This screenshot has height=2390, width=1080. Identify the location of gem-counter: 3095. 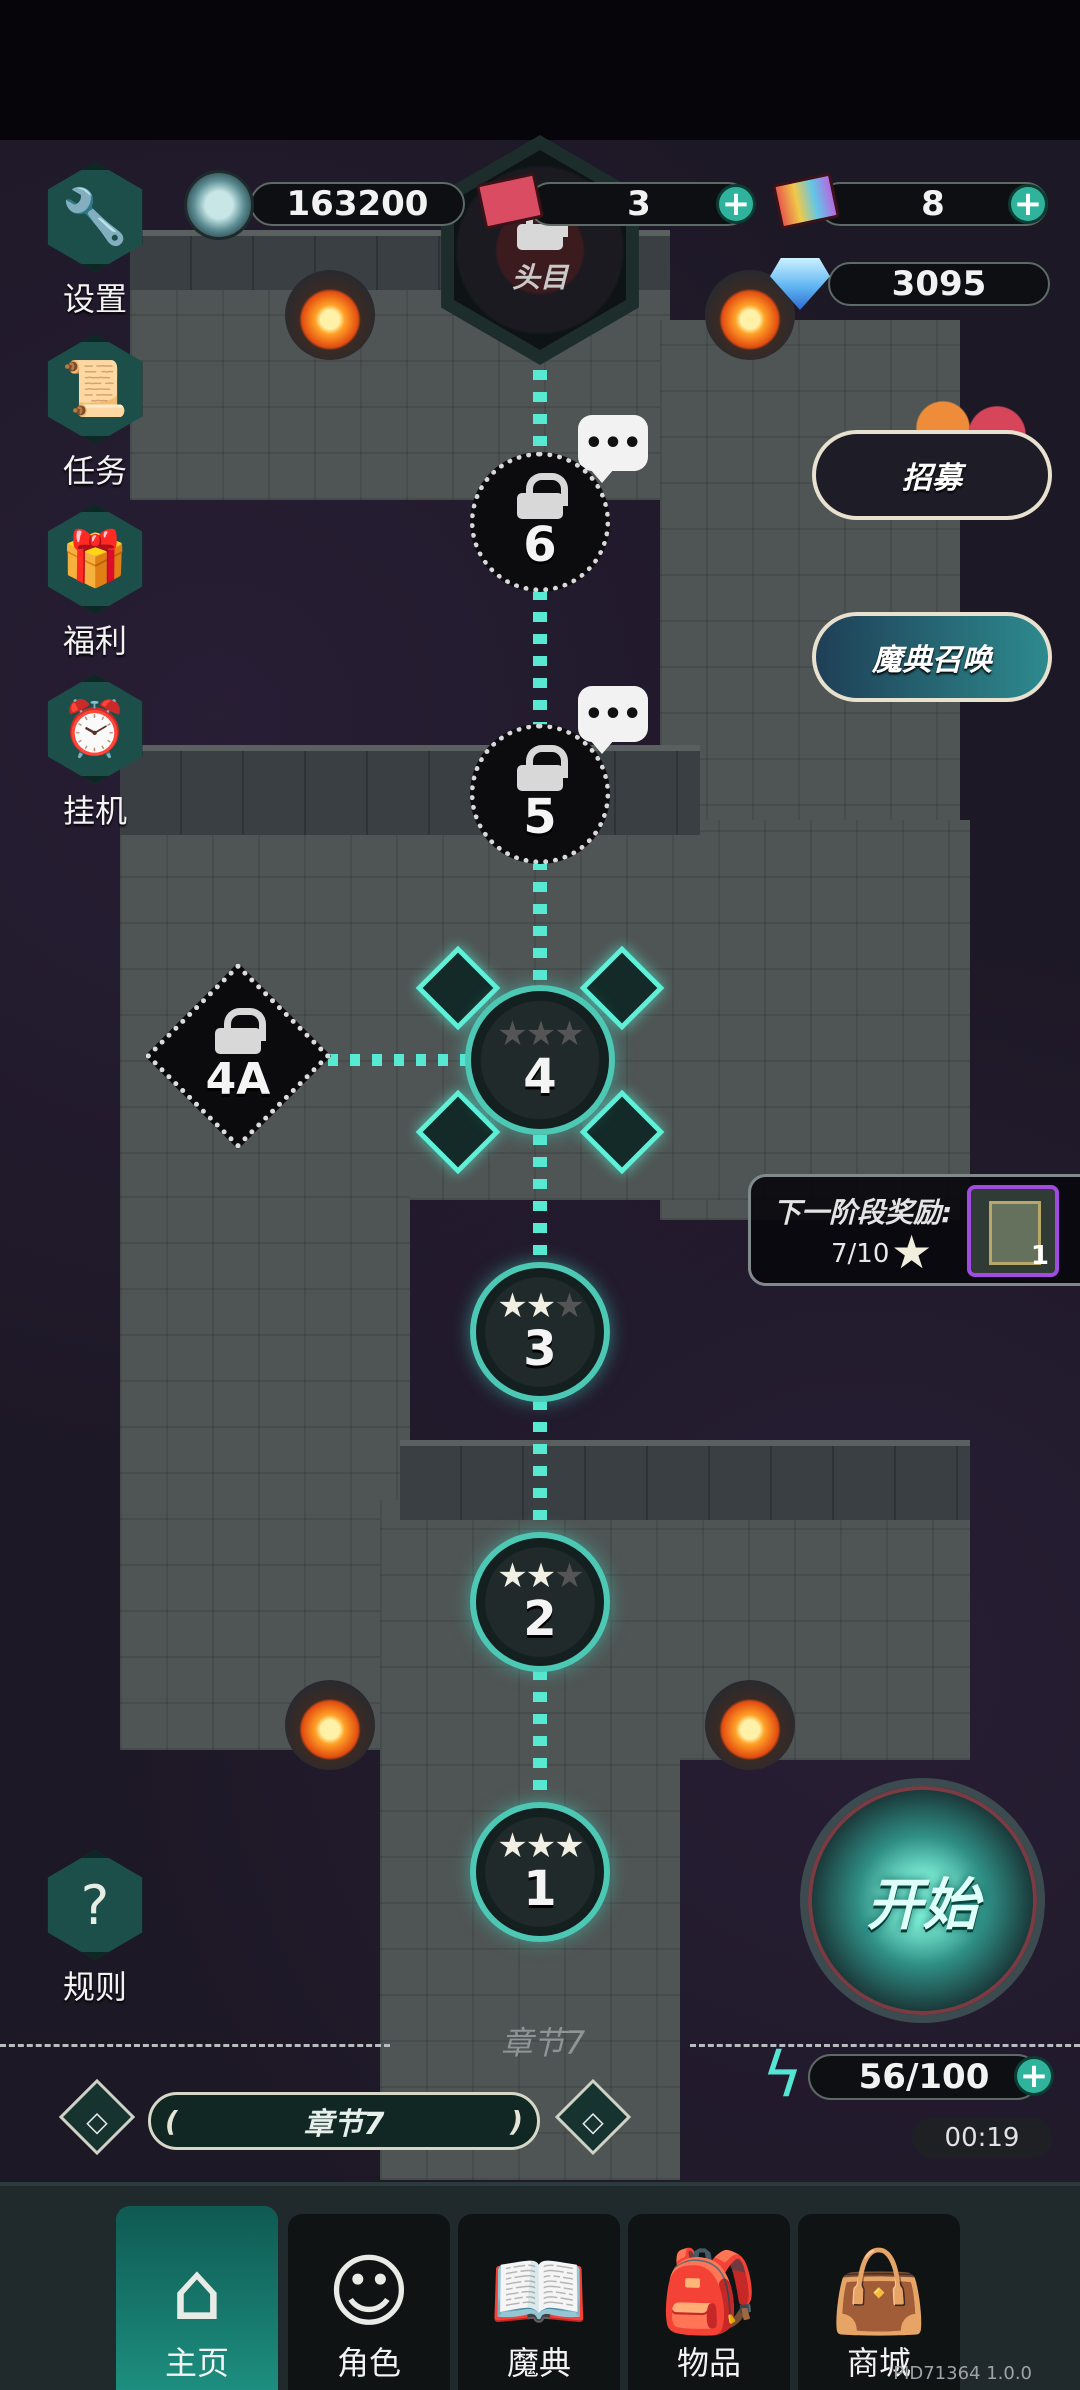
(939, 284).